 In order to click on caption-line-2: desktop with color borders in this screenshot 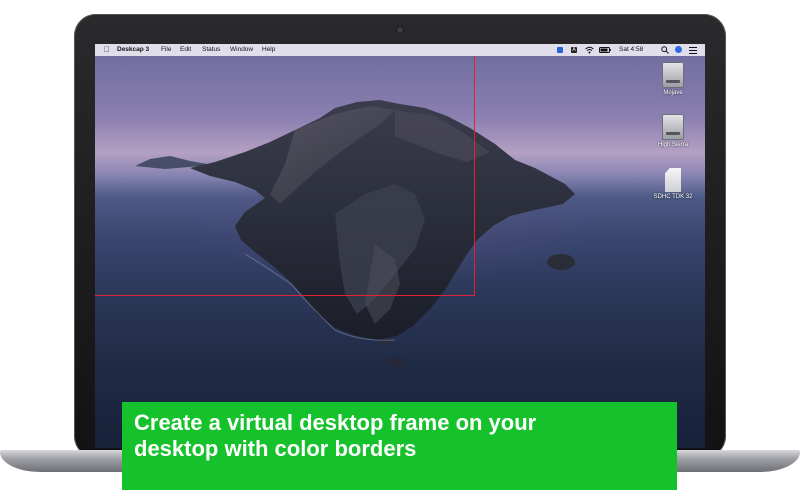, I will do `click(275, 448)`.